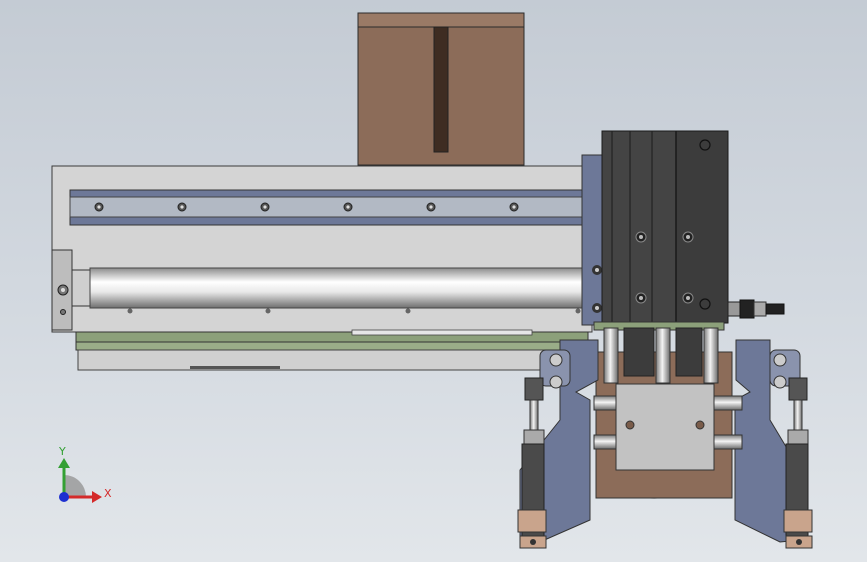 The image size is (867, 562). I want to click on z-axis-icon, so click(64, 497).